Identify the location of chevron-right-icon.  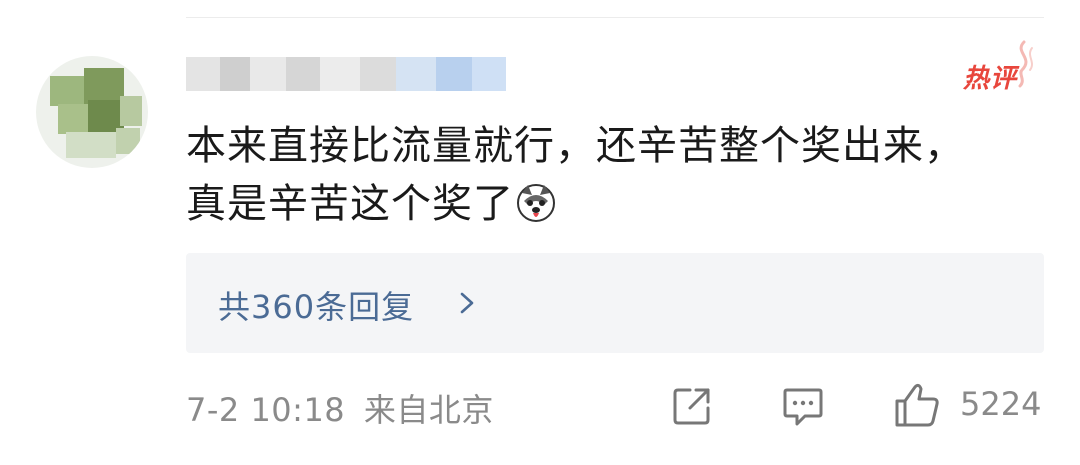
(467, 303).